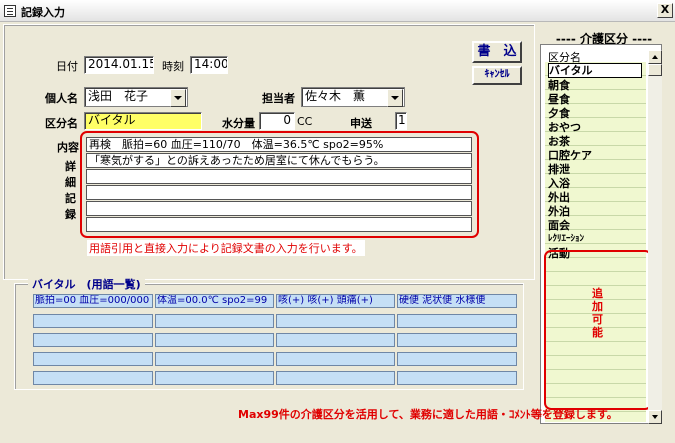  I want to click on scroll-down-icon, so click(655, 417).